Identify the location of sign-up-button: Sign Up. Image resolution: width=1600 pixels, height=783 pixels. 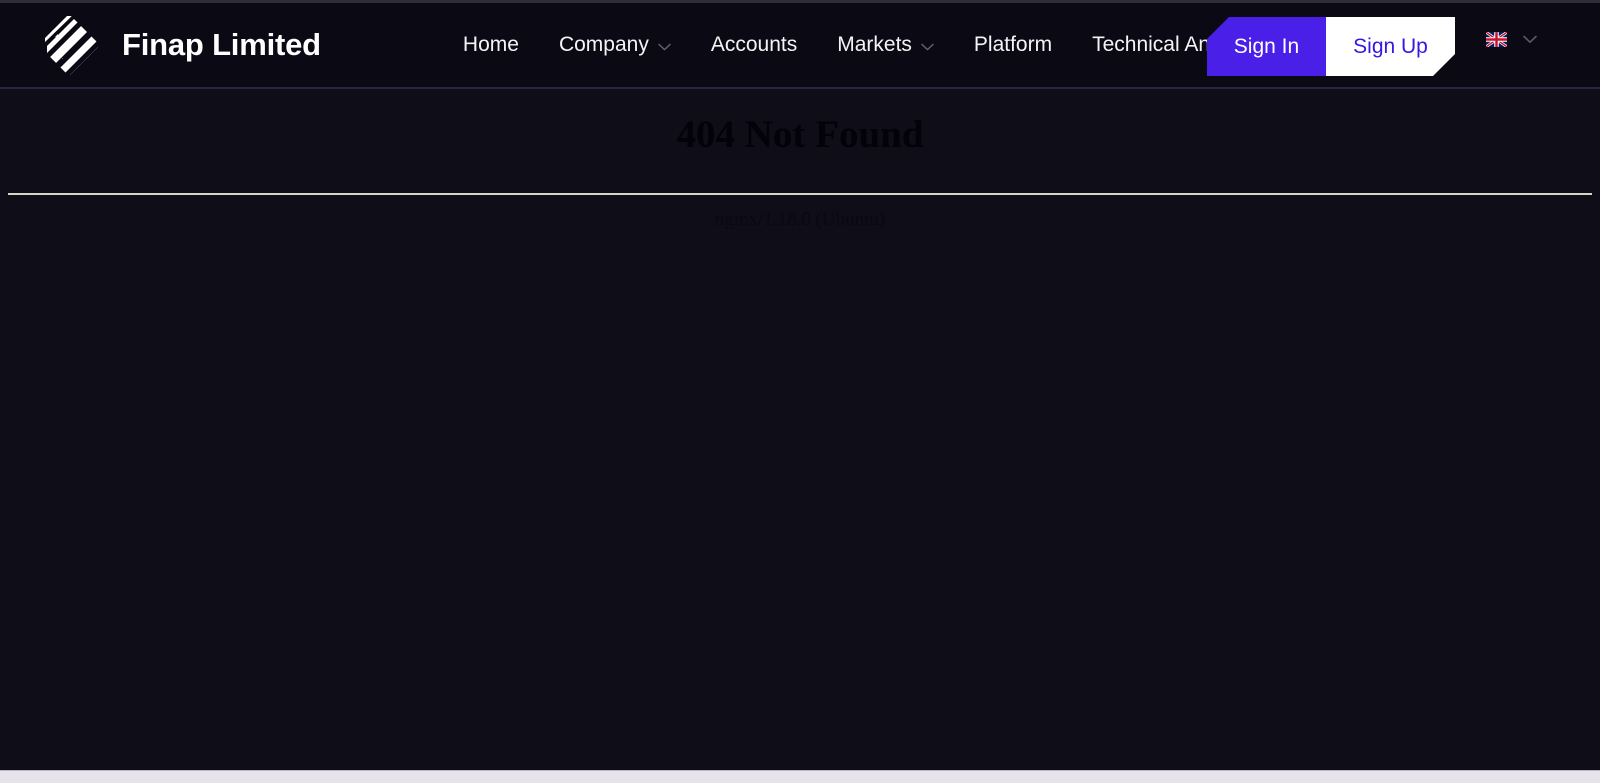
(1390, 46).